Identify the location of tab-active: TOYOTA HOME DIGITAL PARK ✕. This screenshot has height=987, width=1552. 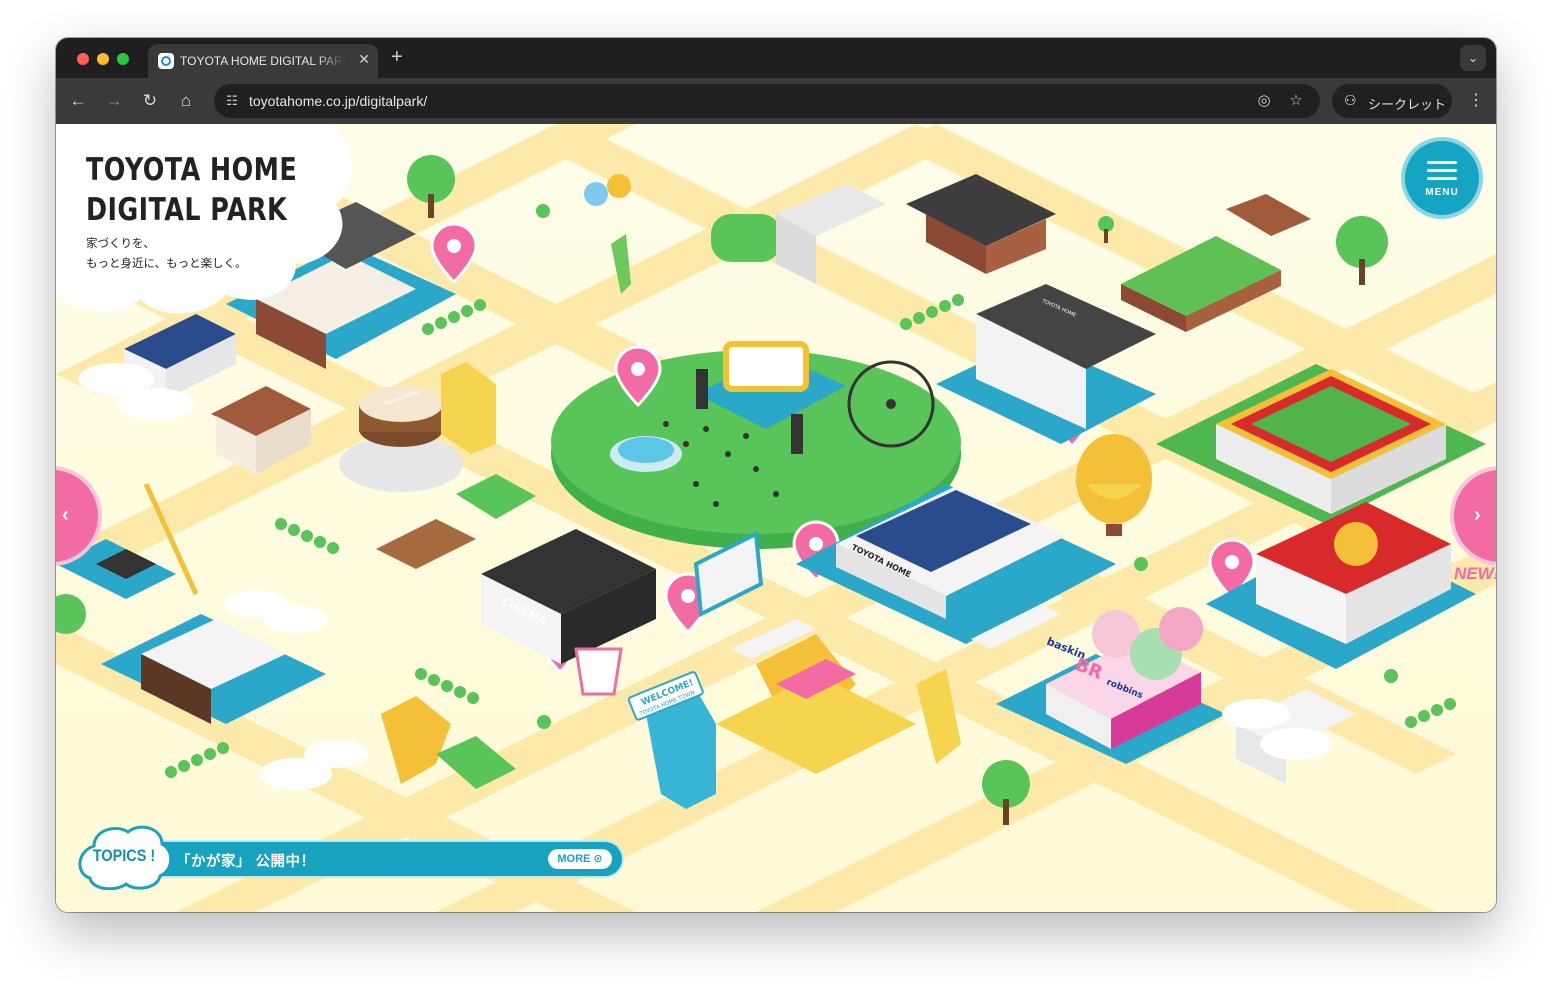
(263, 61).